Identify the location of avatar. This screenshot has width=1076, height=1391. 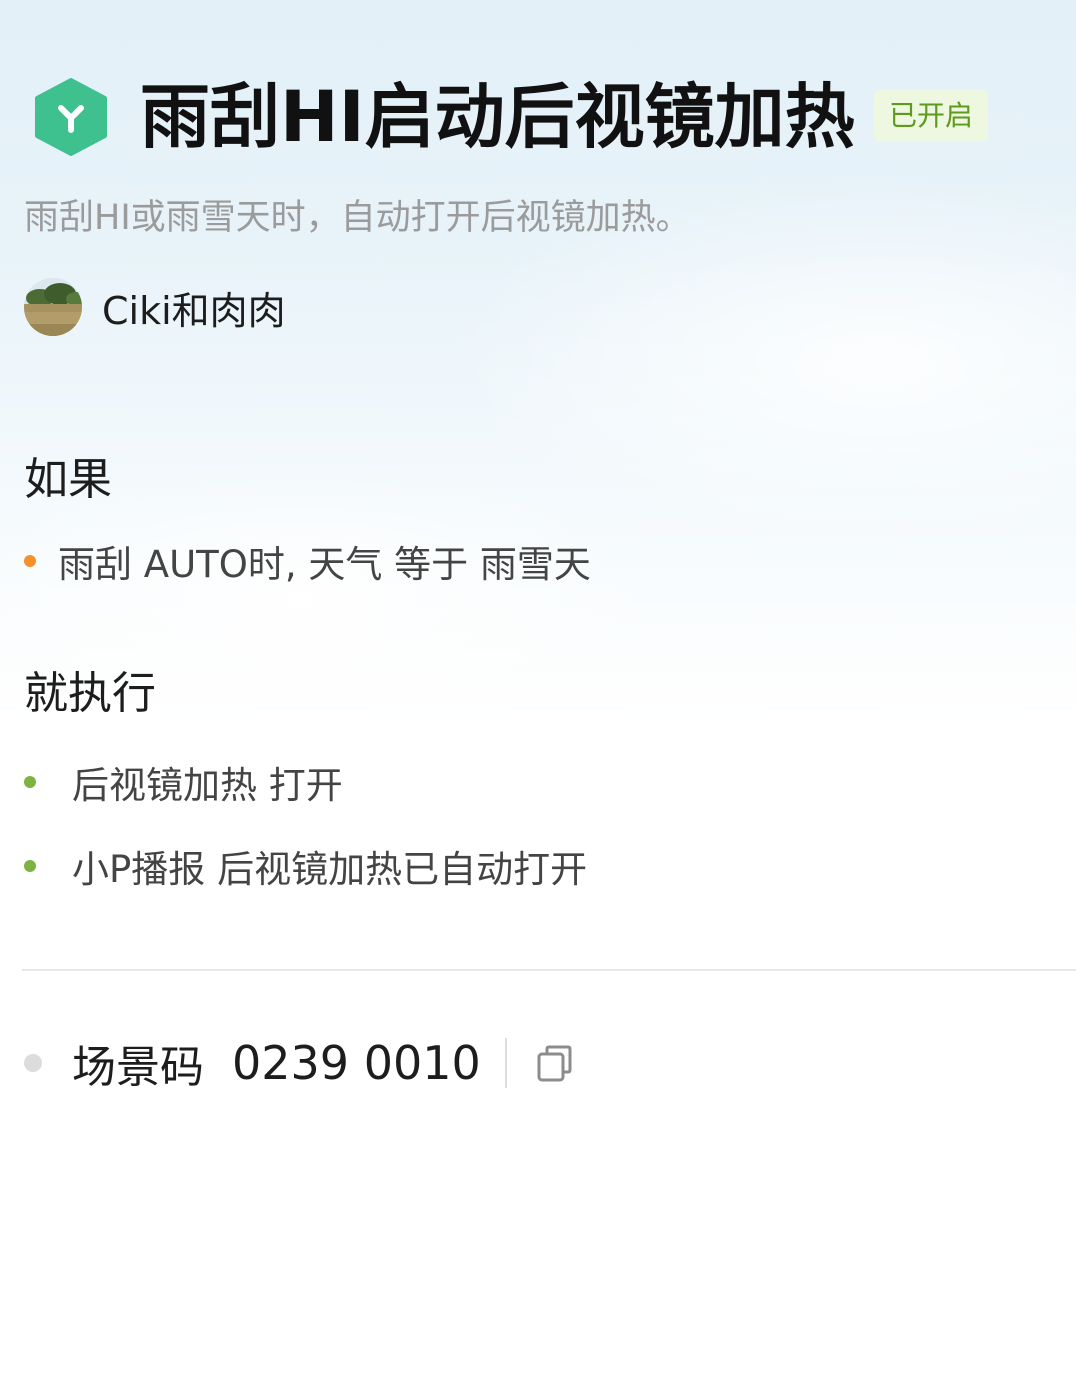
(53, 307).